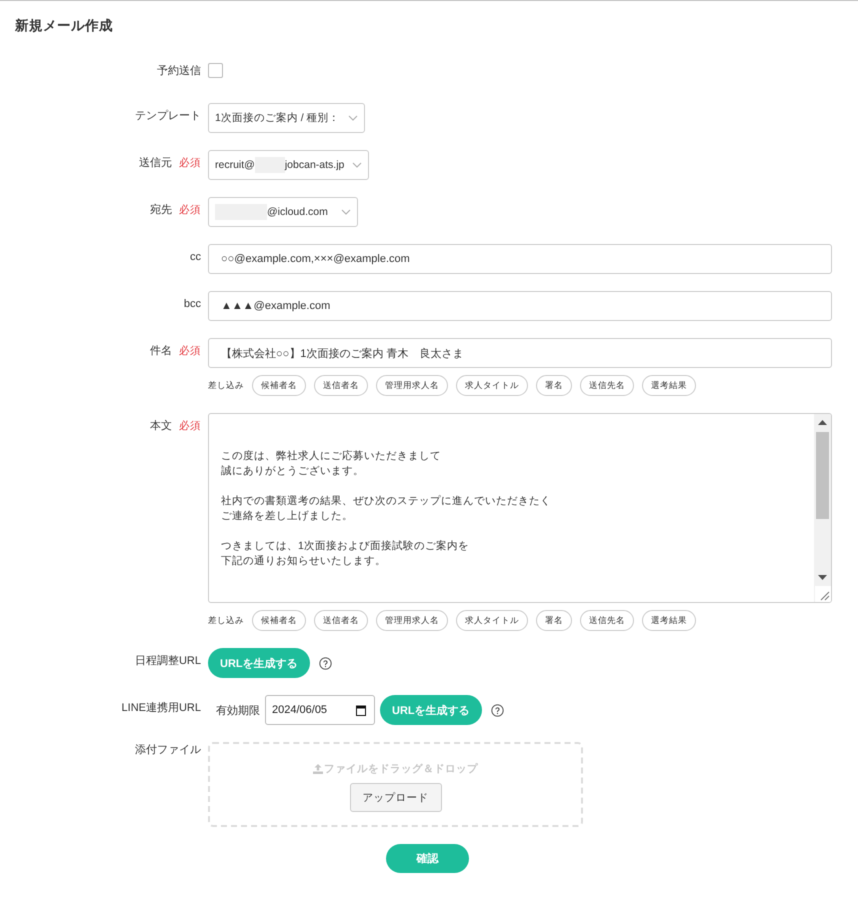  Describe the element at coordinates (822, 594) in the screenshot. I see `resize-grip-icon` at that location.